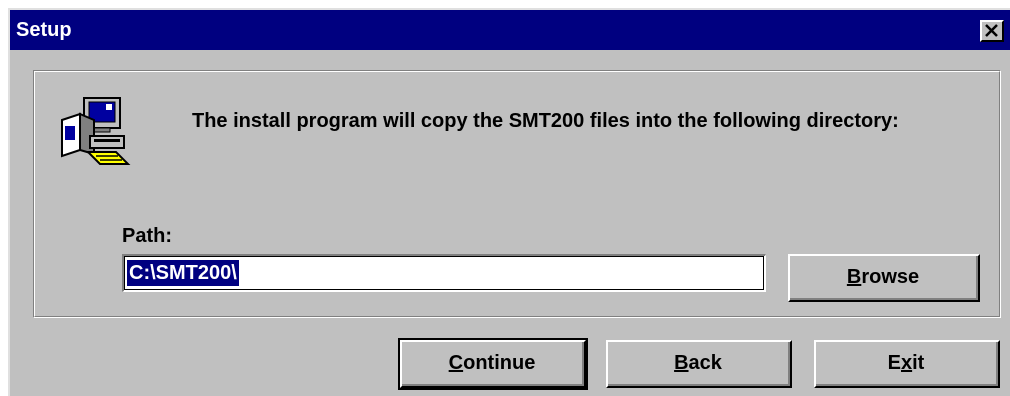 Image resolution: width=1010 pixels, height=396 pixels. I want to click on back-button-label: Back, so click(698, 362).